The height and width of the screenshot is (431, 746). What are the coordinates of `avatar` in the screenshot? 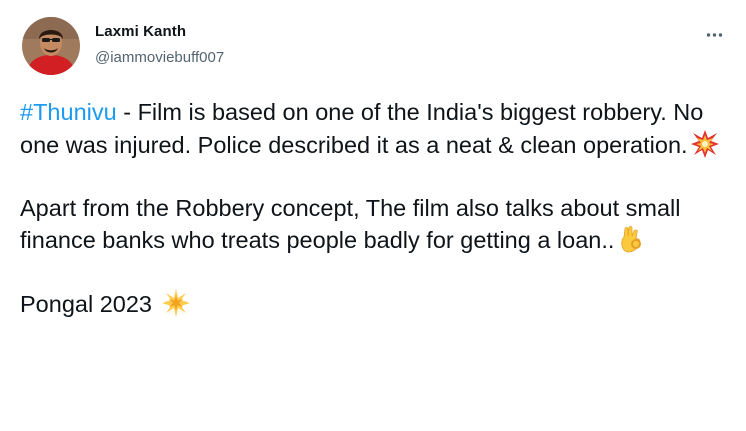 It's located at (51, 46).